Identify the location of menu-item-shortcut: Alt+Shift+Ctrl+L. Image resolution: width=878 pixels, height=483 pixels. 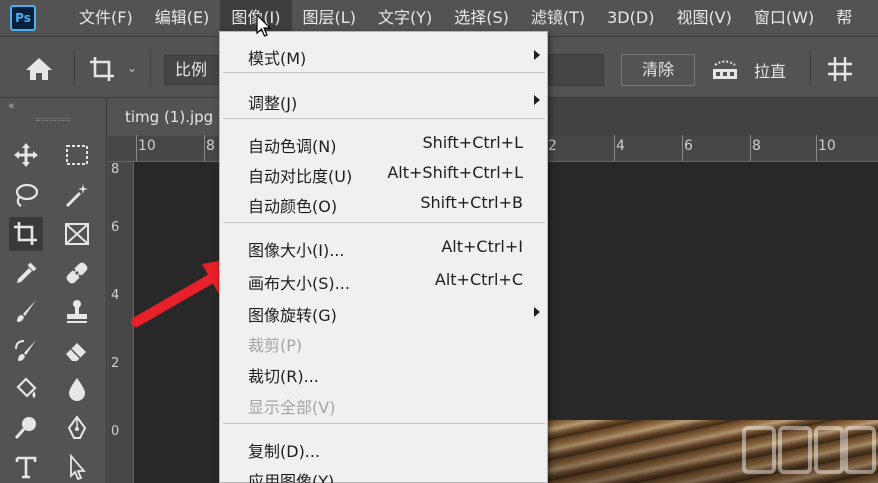
(455, 172).